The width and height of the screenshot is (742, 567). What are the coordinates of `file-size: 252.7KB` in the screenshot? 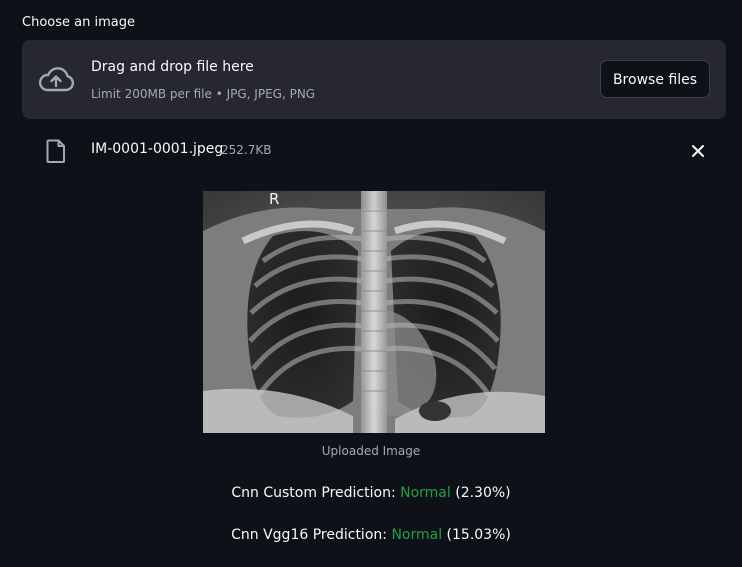 It's located at (246, 150).